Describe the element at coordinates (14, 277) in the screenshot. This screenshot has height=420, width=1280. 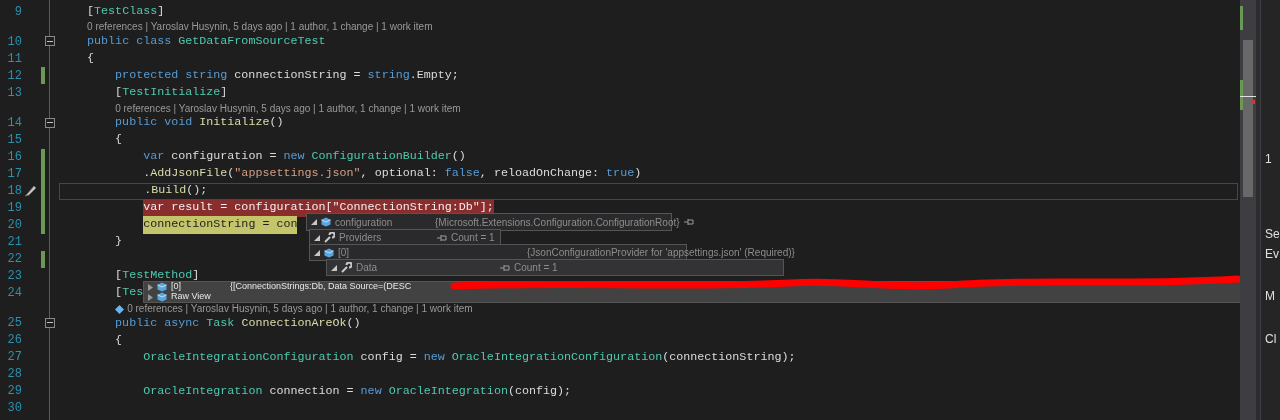
I see `line-number: 23` at that location.